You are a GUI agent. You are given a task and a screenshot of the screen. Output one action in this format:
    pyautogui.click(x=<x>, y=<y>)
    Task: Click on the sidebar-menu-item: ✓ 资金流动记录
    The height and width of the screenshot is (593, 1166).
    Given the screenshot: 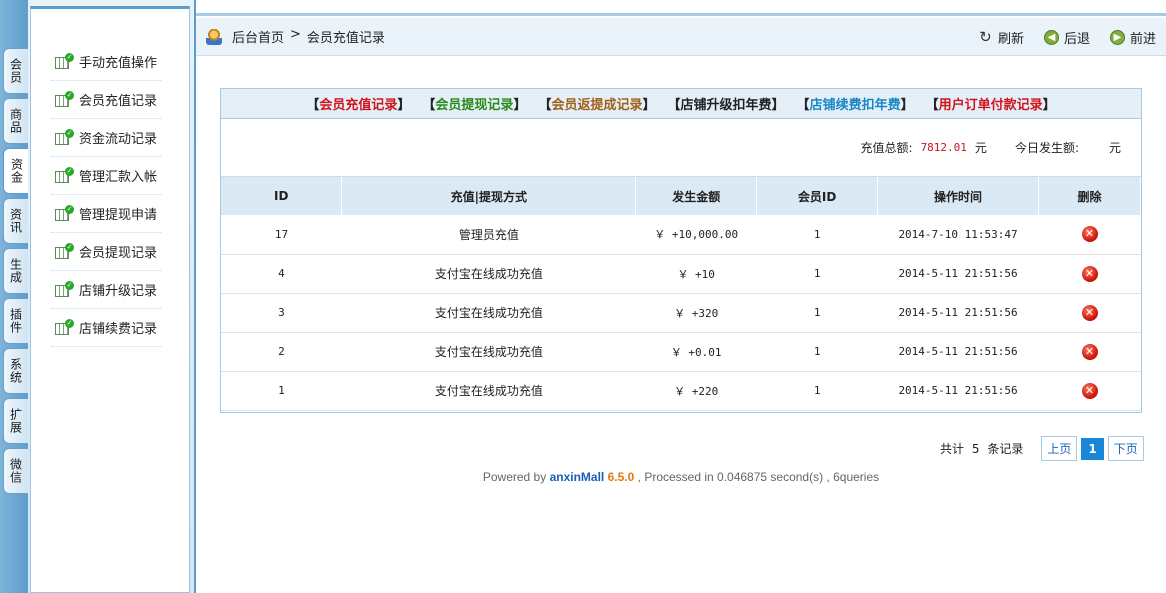 What is the action you would take?
    pyautogui.click(x=106, y=138)
    